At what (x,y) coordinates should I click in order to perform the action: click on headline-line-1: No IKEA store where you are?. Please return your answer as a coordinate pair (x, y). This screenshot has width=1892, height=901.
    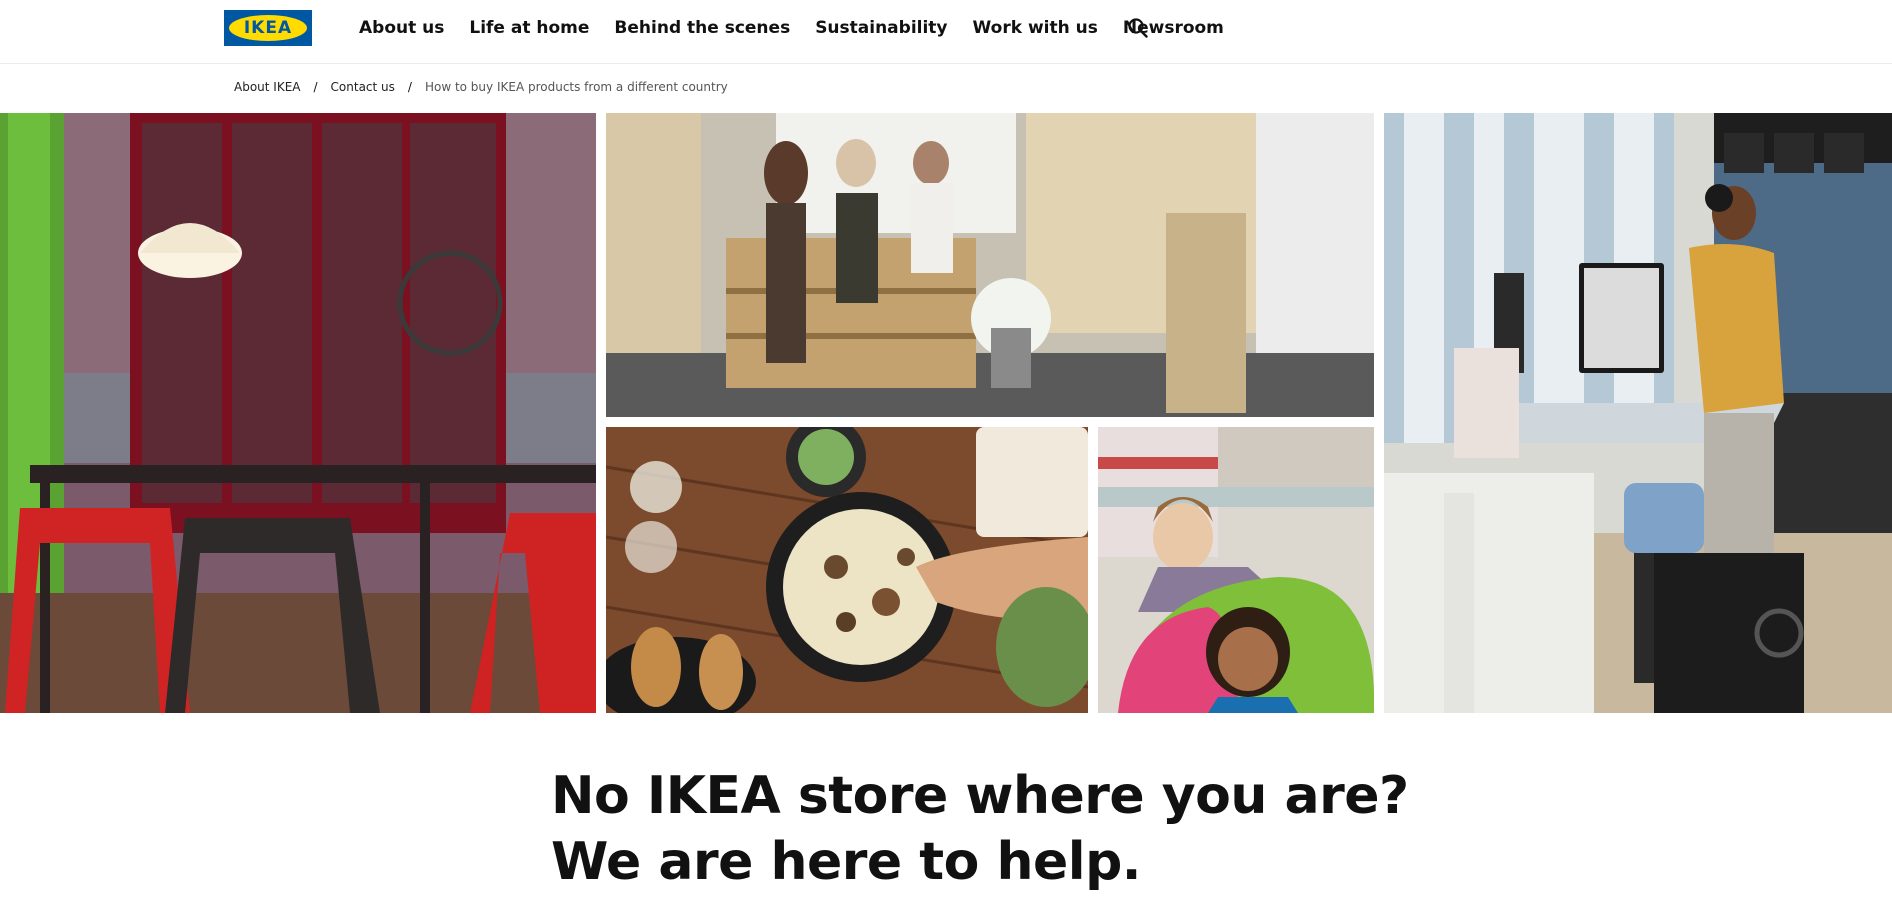
    Looking at the image, I should click on (980, 796).